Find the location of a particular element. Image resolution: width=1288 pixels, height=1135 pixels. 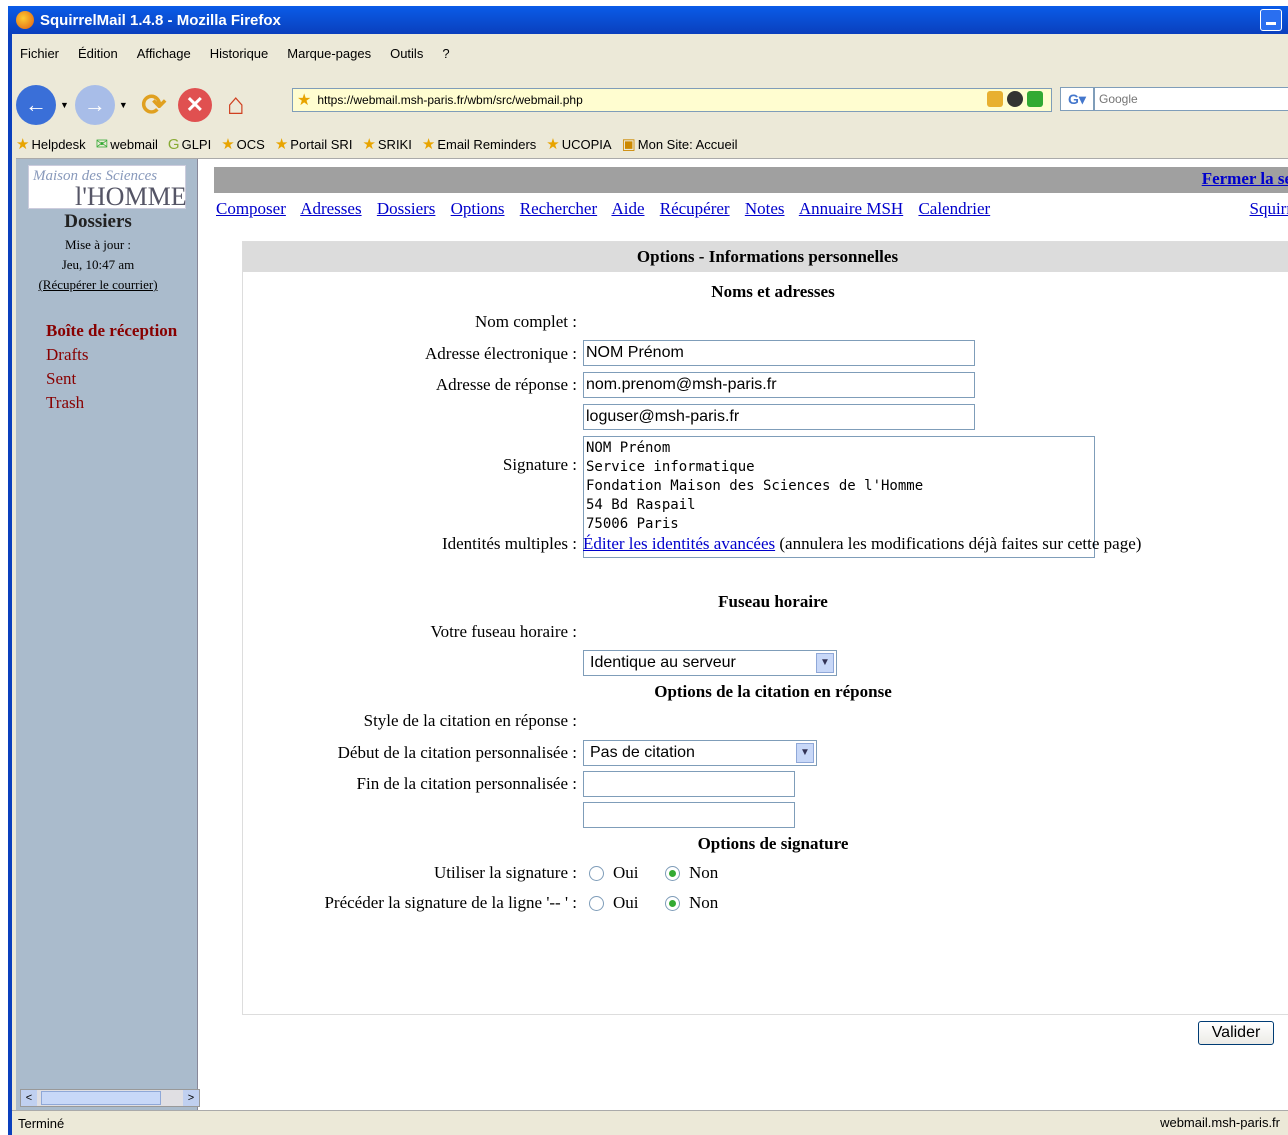

nav-adresses: Adresses is located at coordinates (330, 208).